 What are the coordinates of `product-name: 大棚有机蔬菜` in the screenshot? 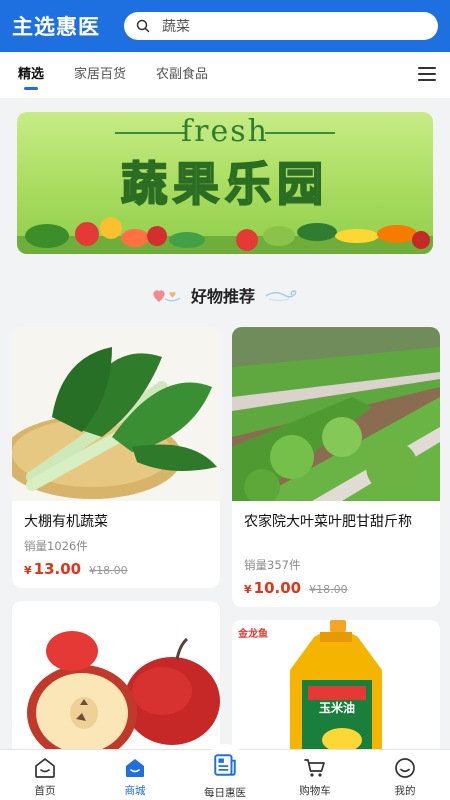 It's located at (66, 522).